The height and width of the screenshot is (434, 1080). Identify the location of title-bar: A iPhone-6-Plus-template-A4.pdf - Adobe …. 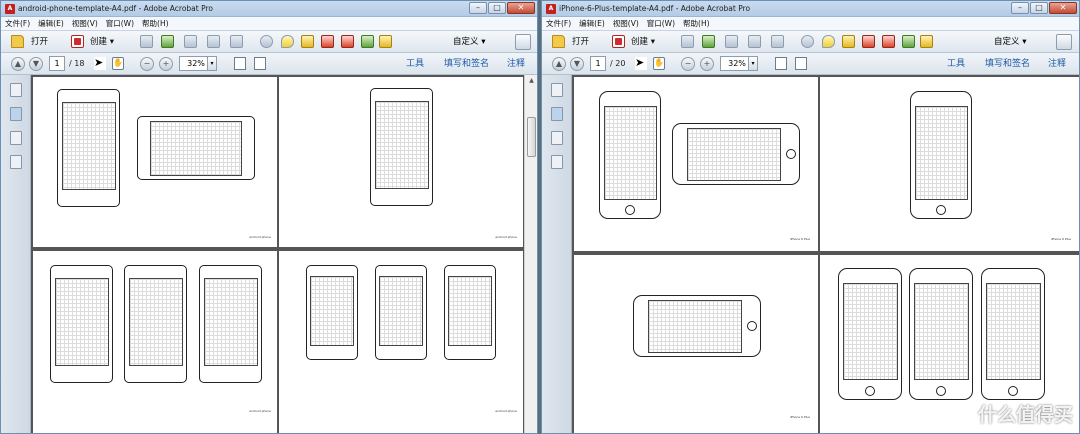
(810, 9).